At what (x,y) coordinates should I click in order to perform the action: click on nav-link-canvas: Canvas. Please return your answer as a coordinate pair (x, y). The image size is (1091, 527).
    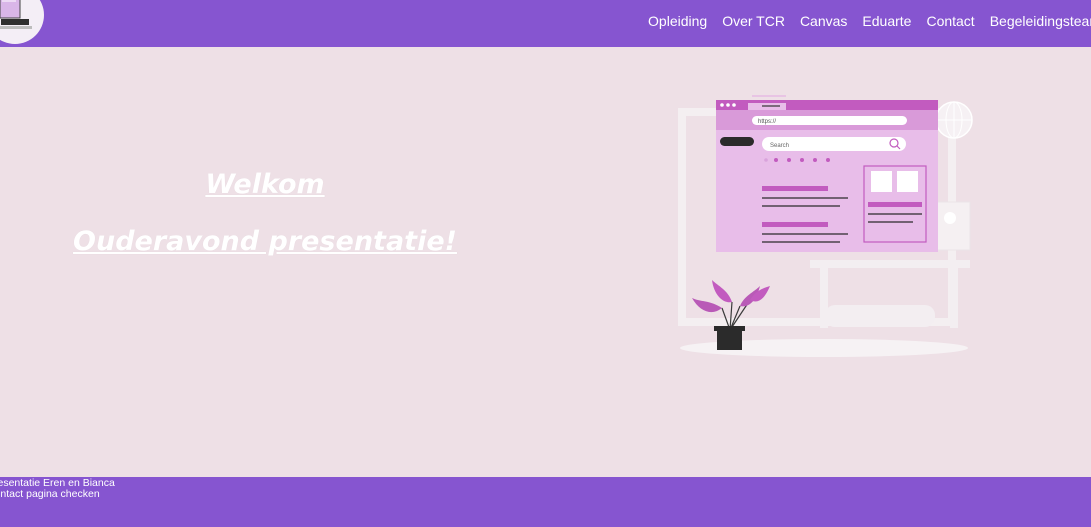
    Looking at the image, I should click on (823, 21).